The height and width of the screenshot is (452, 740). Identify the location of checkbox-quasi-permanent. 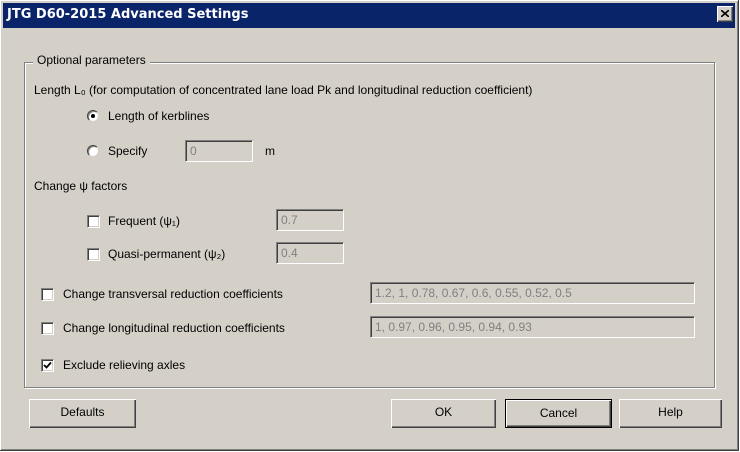
(93, 254).